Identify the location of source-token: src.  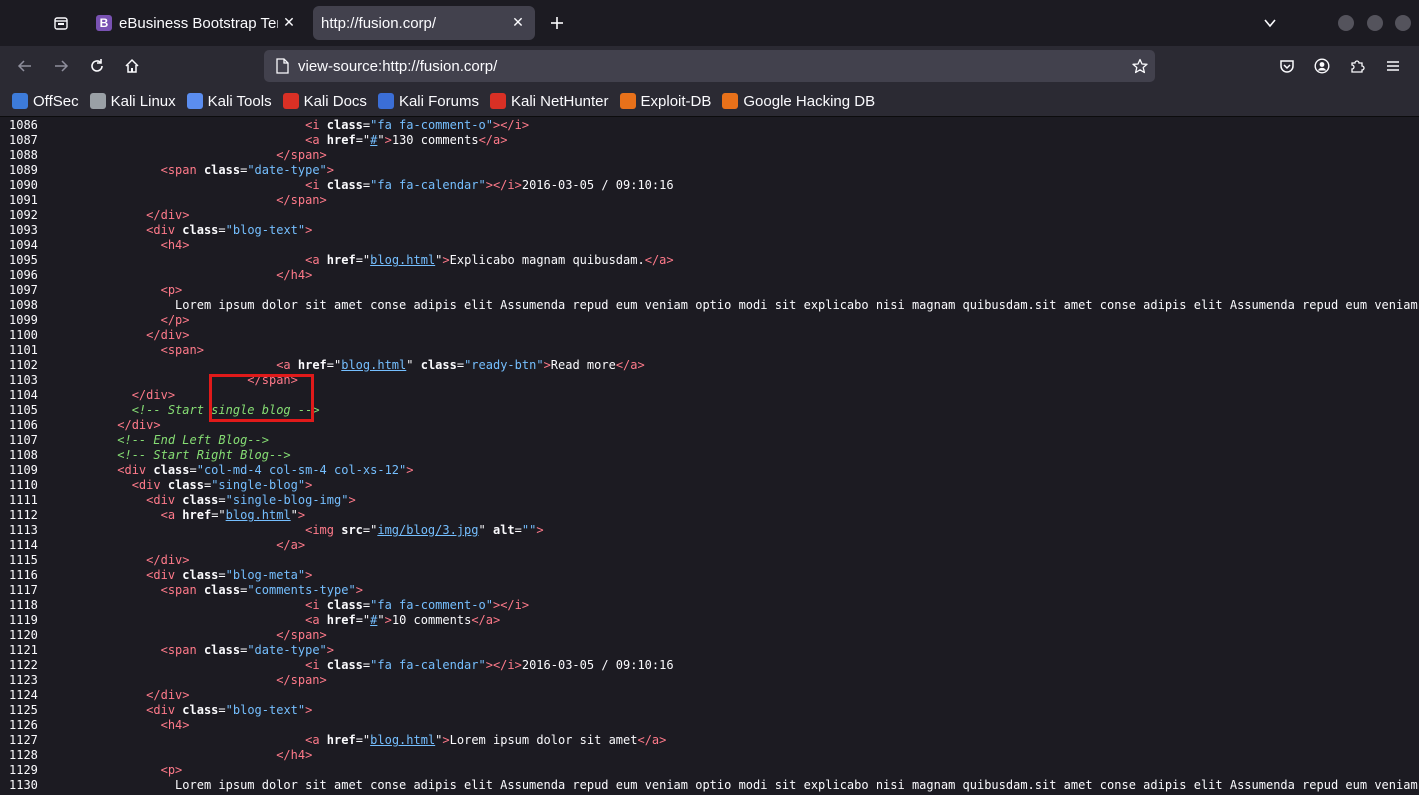
(352, 530).